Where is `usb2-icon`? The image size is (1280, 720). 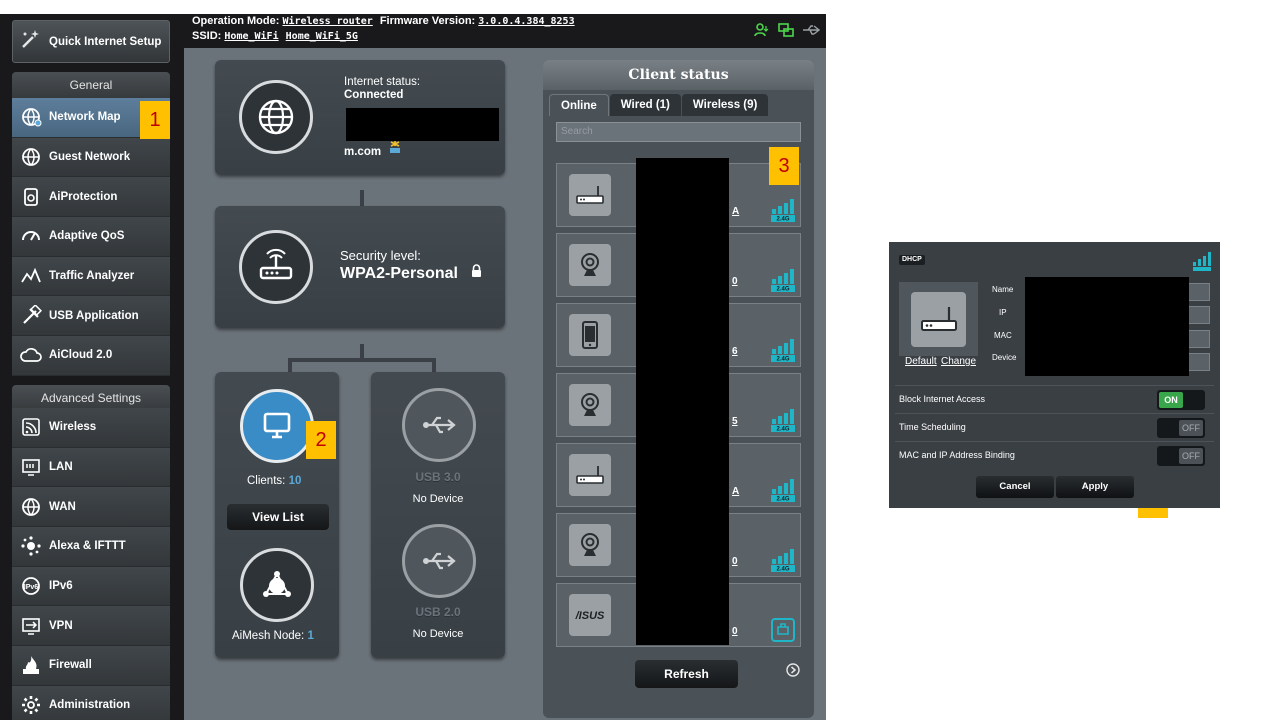 usb2-icon is located at coordinates (439, 561).